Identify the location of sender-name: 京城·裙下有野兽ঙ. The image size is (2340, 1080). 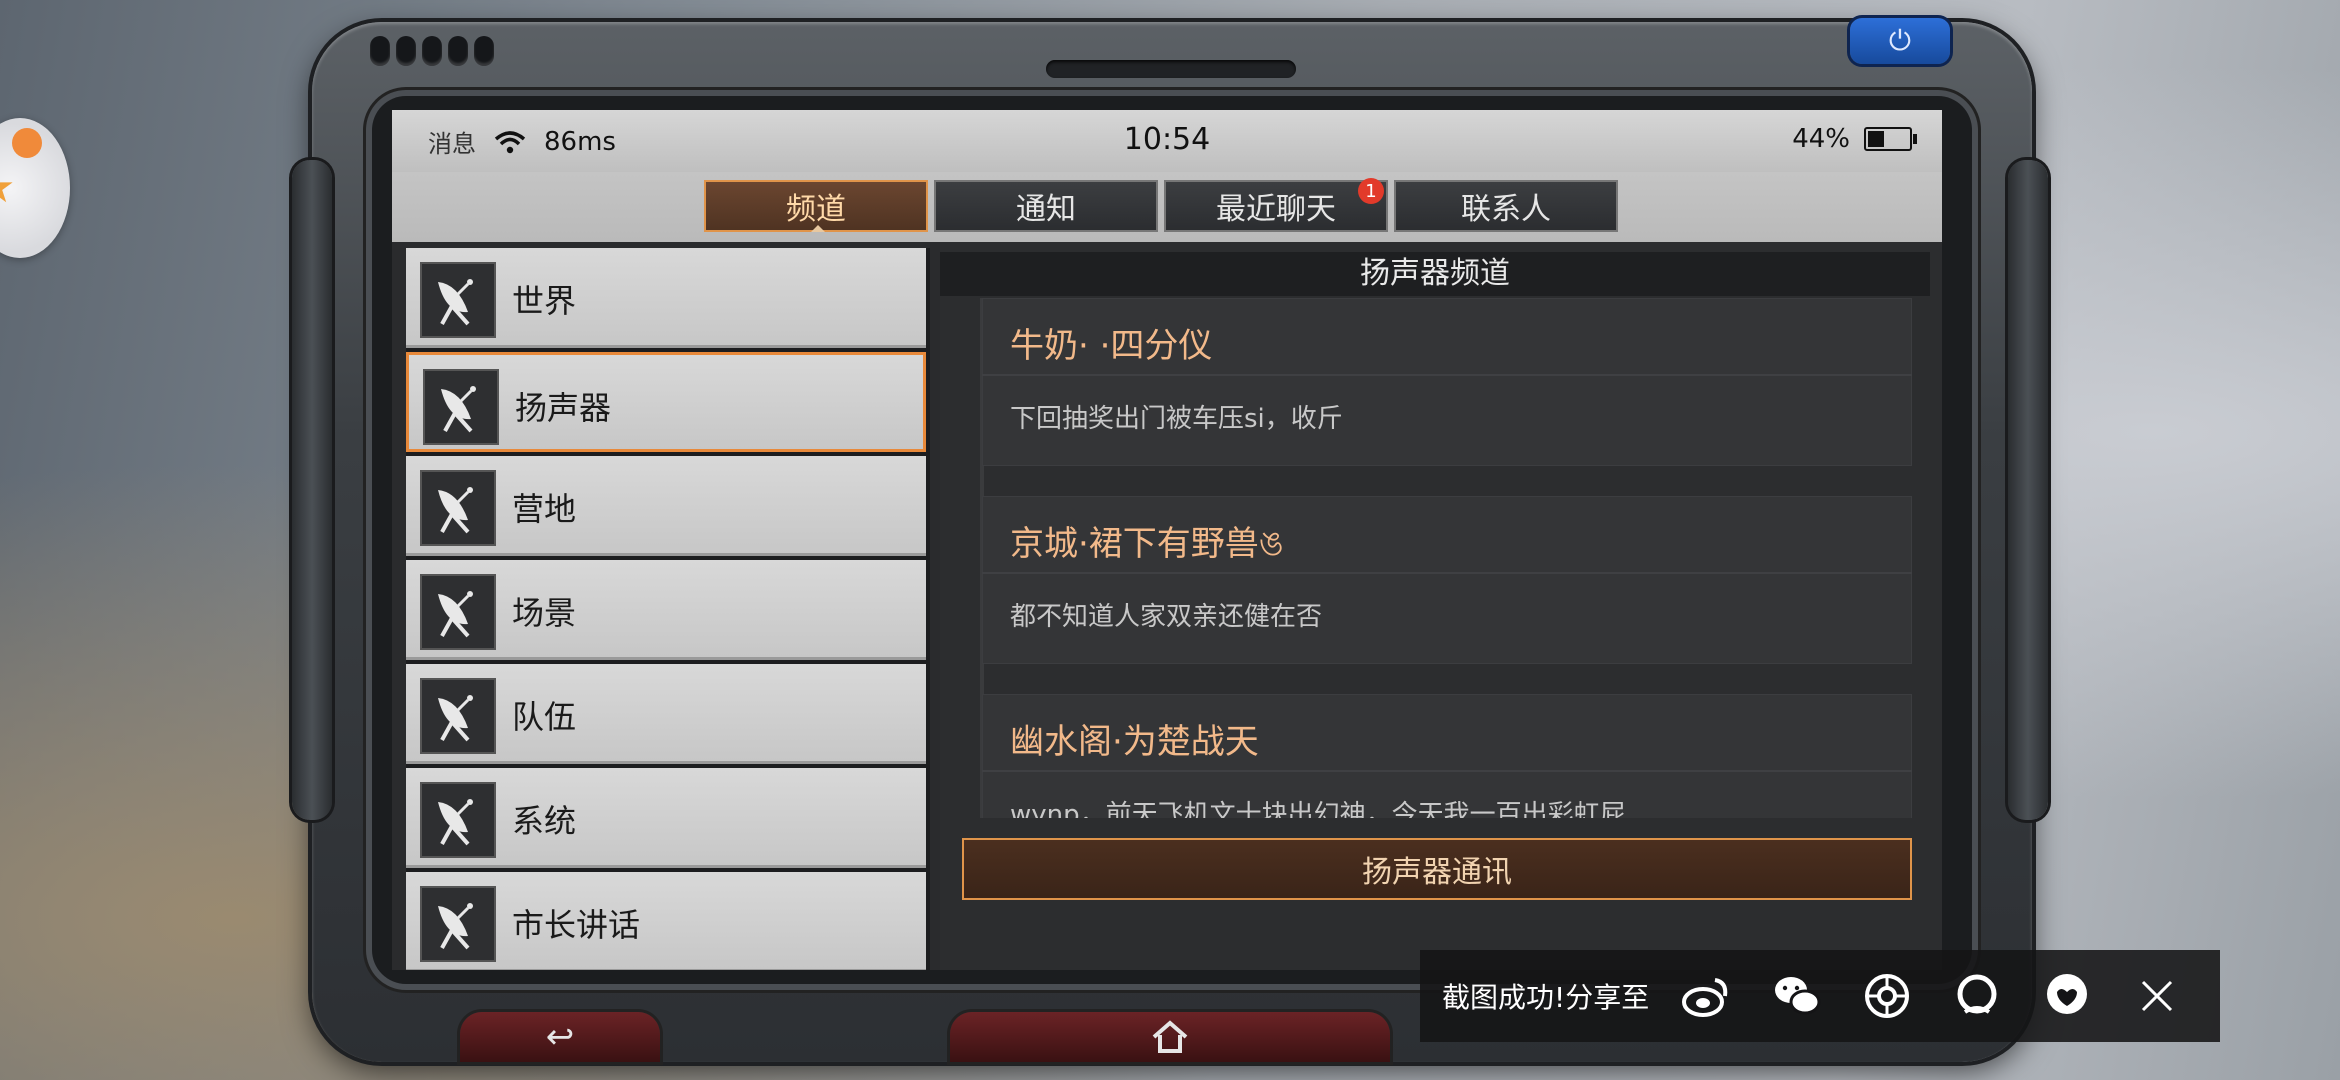
(1147, 545).